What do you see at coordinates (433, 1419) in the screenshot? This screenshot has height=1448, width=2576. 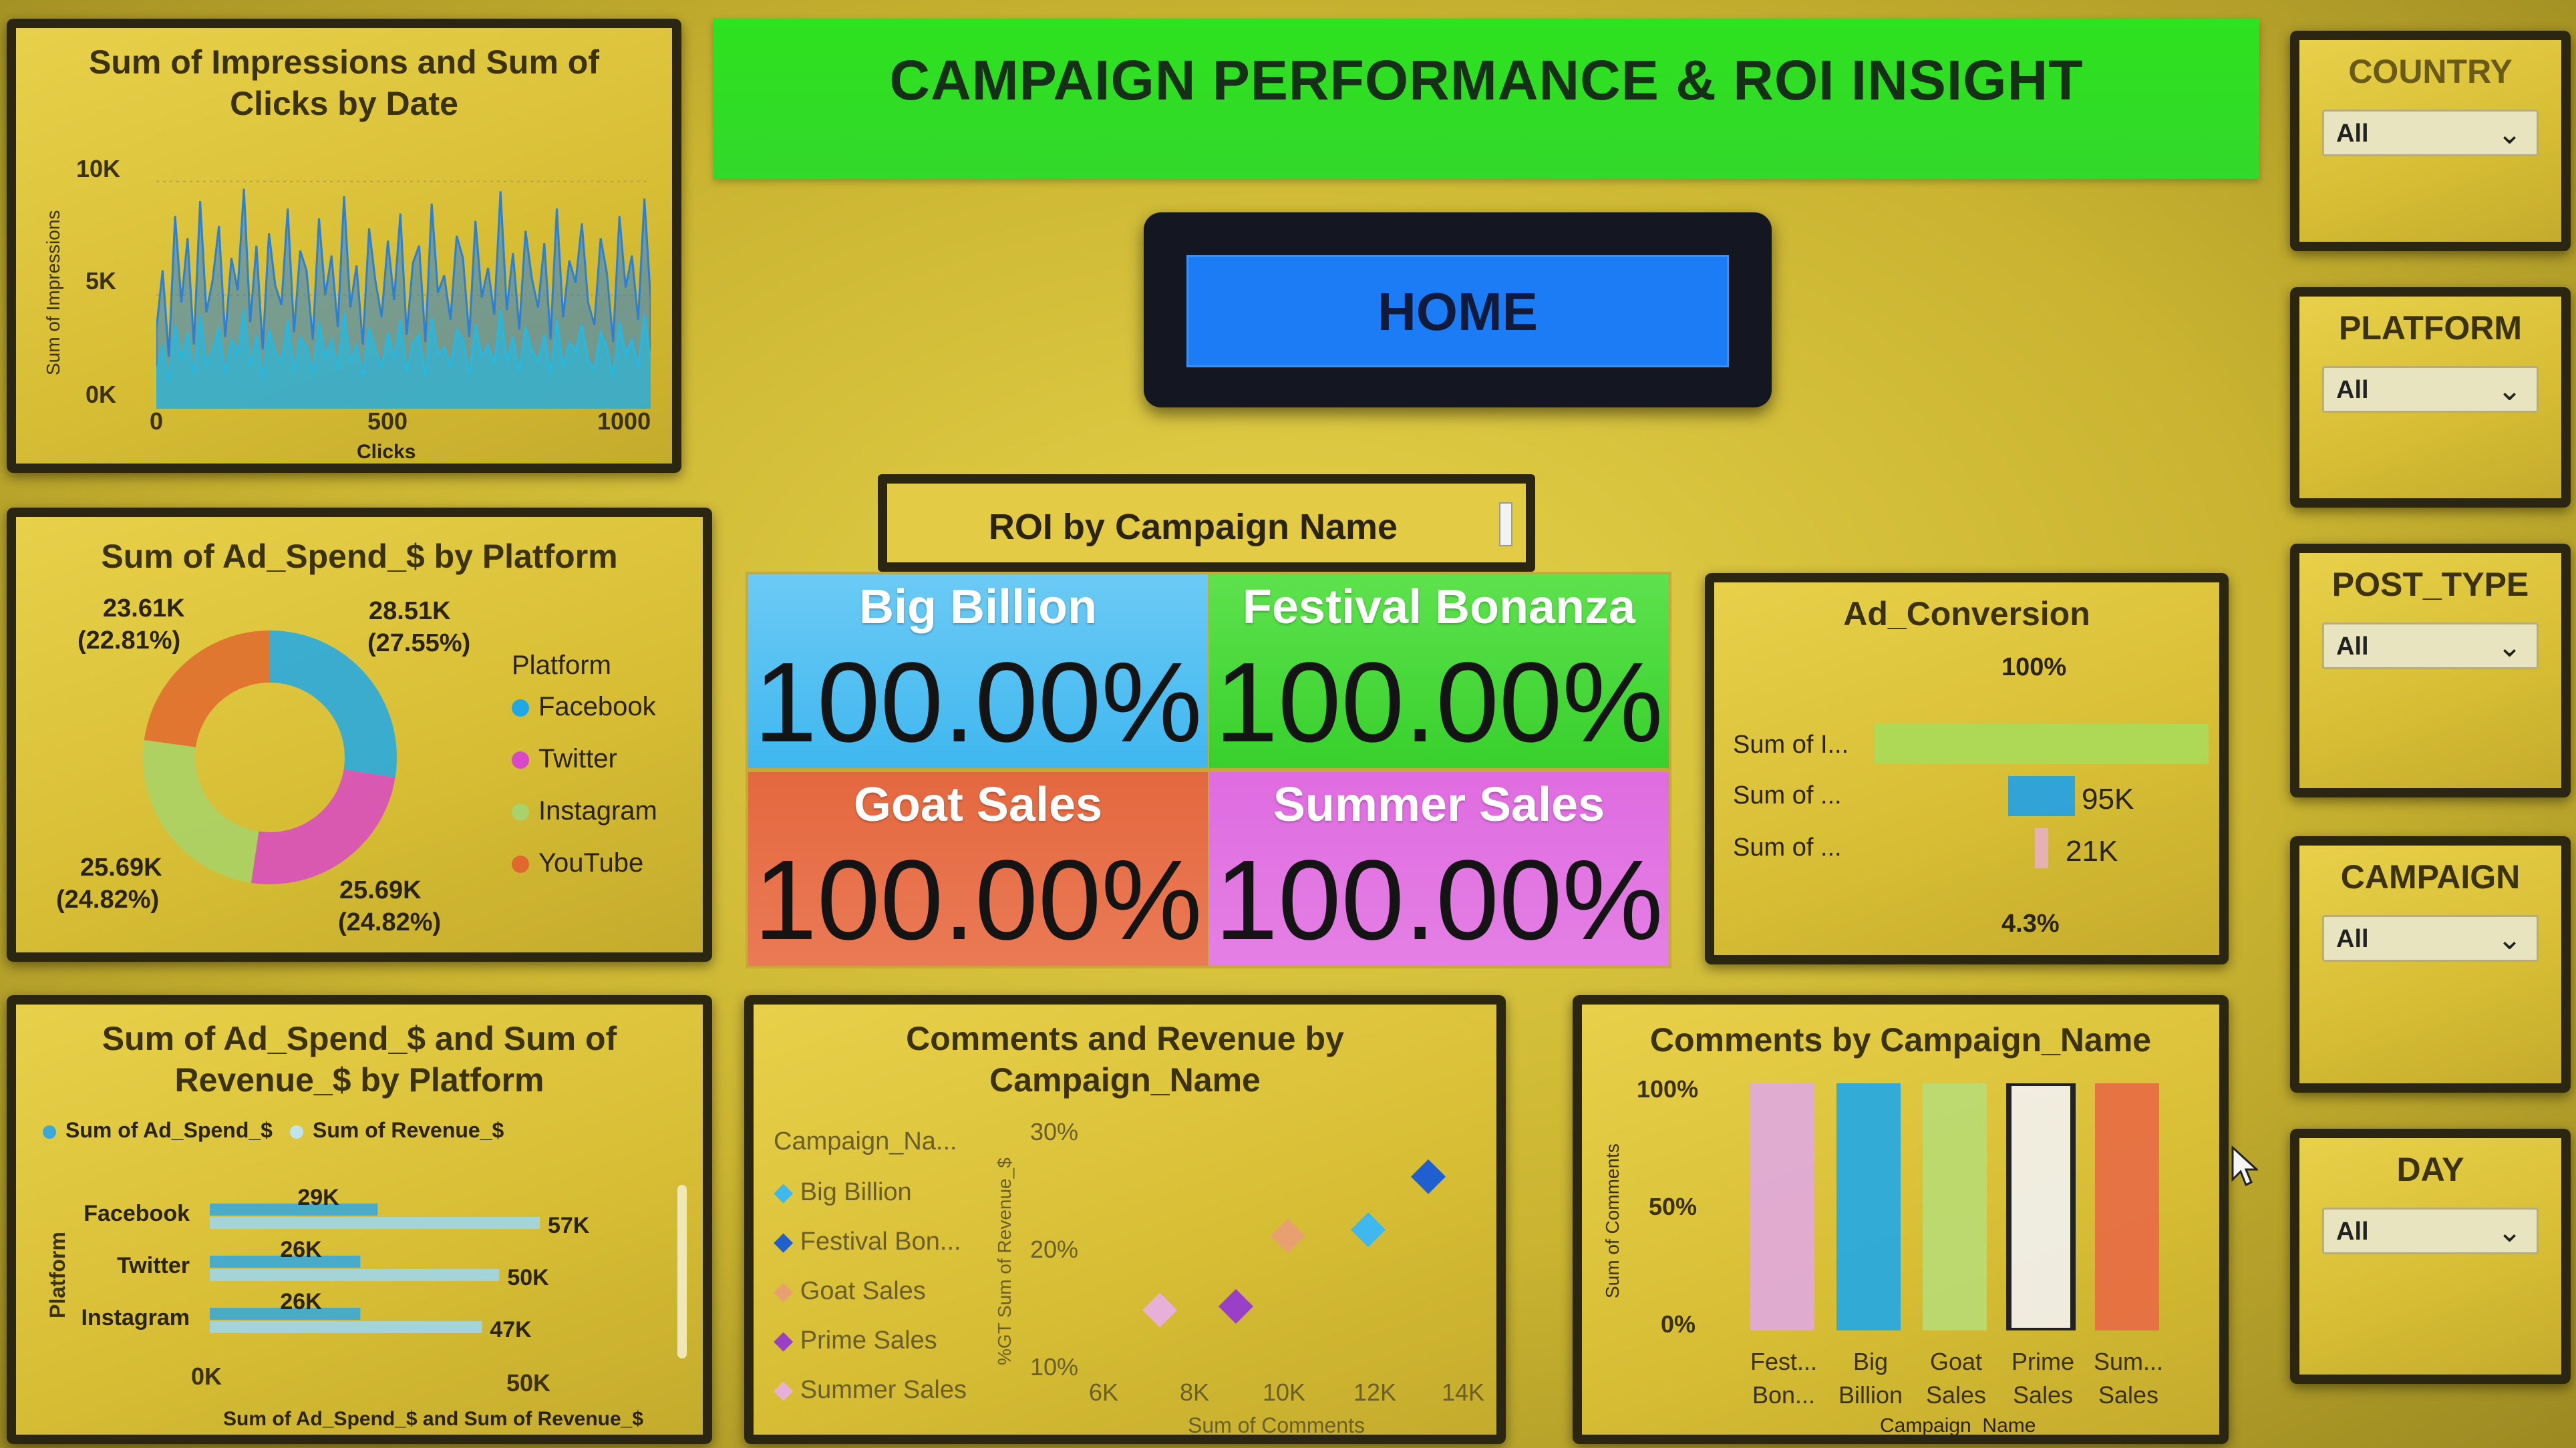 I see `x-axis-label: Sum of Ad_Spend_$ and Sum of Revenue_$` at bounding box center [433, 1419].